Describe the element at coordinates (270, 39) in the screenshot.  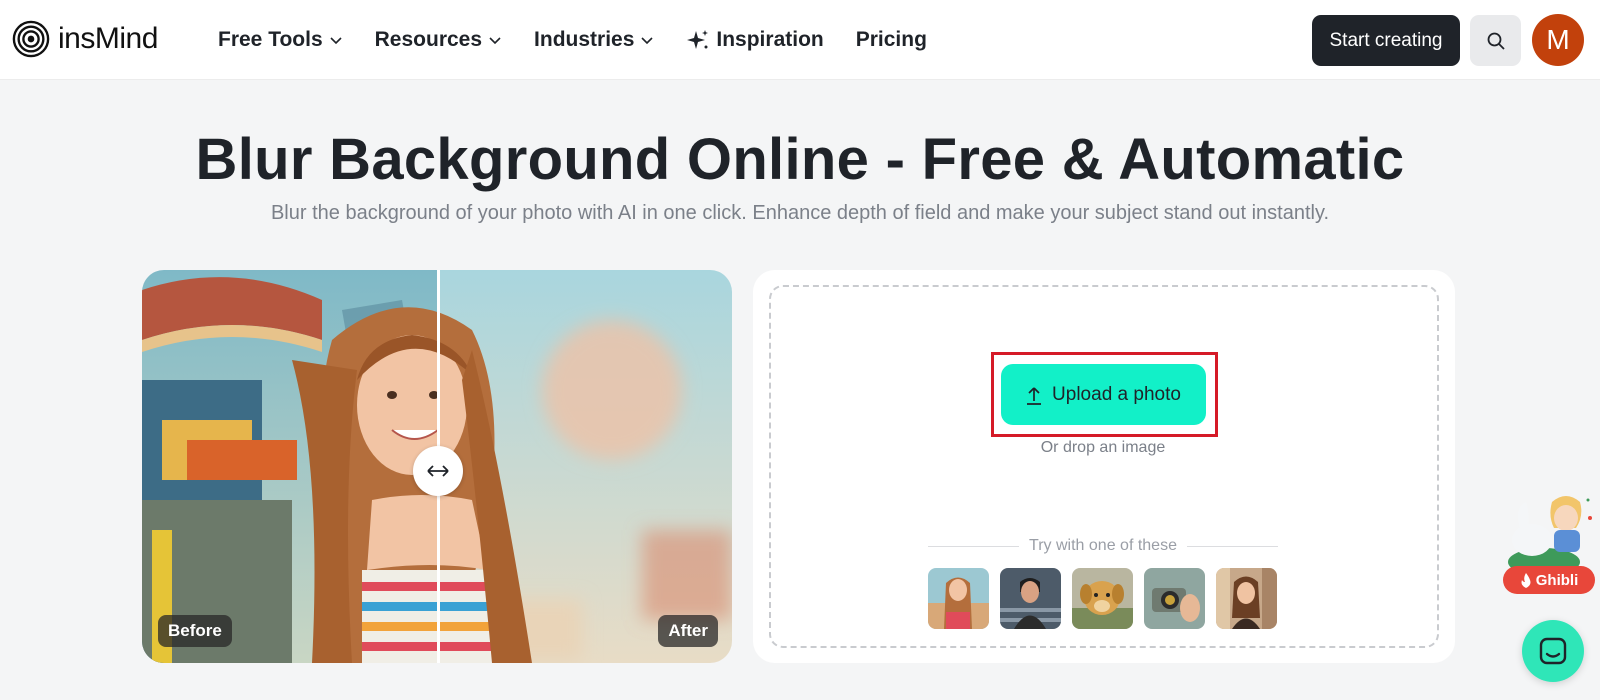
I see `nav-label: Free Tools` at that location.